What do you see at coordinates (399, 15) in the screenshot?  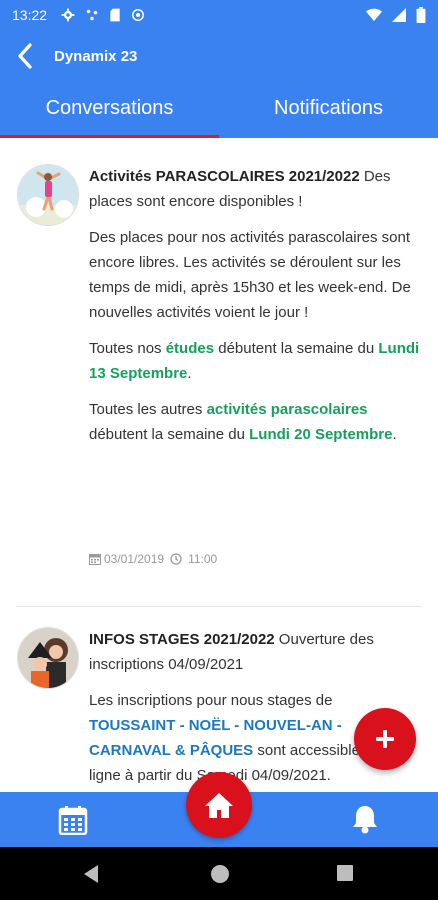 I see `signal-icon` at bounding box center [399, 15].